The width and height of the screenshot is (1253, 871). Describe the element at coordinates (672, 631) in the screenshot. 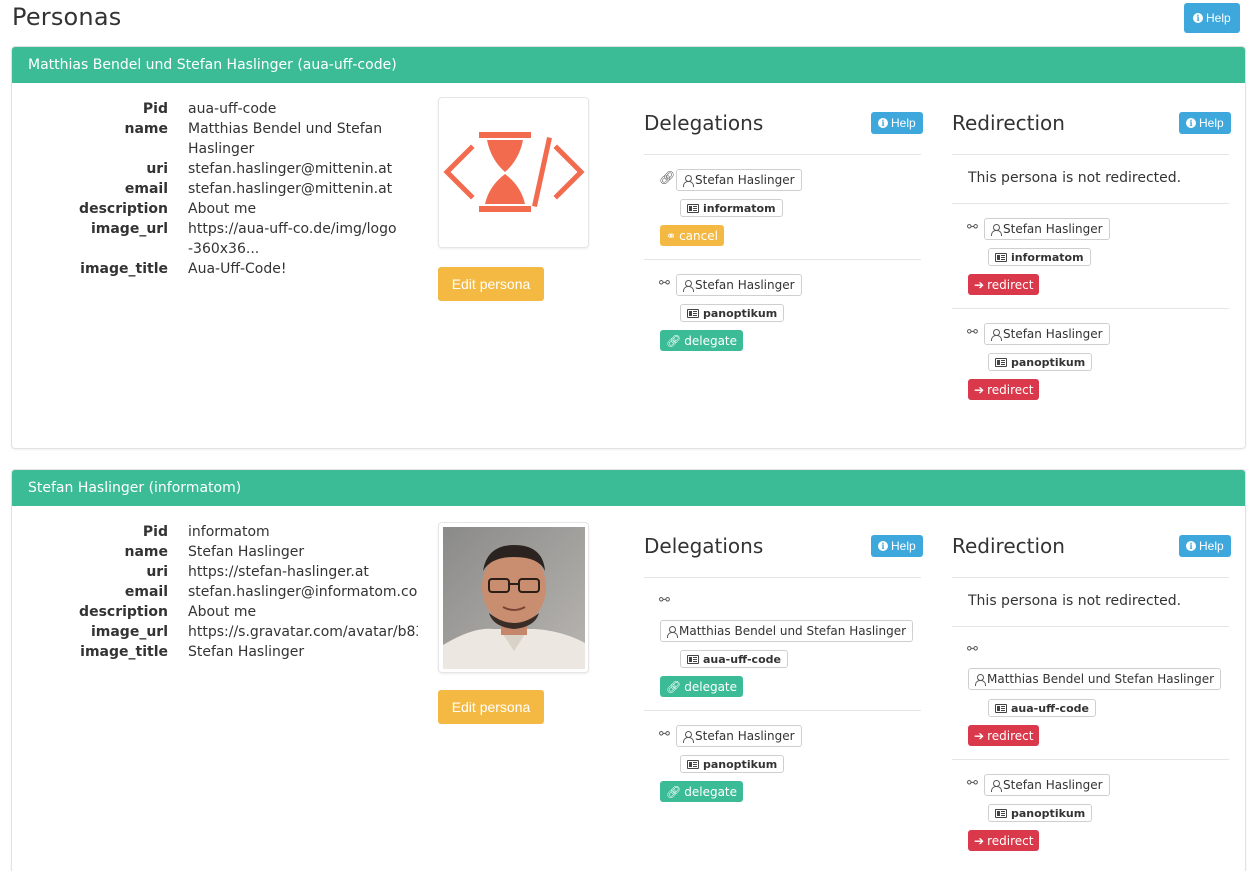

I see `user-icon` at that location.